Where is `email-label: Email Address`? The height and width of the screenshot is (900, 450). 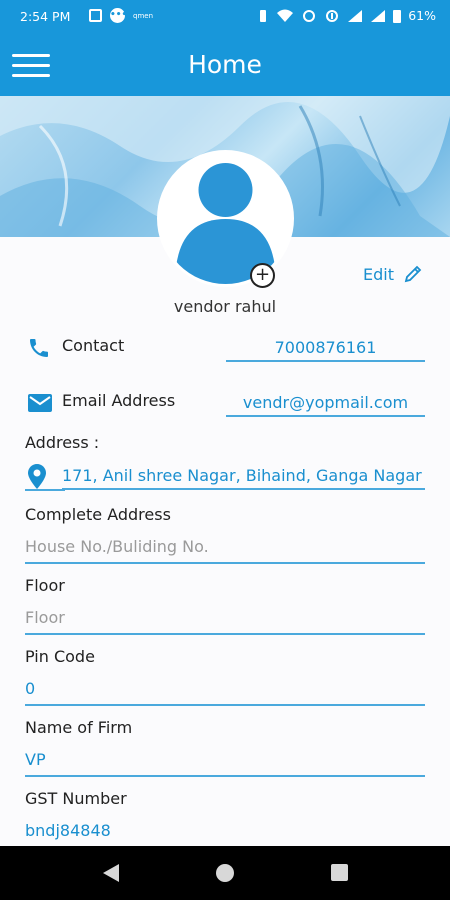
email-label: Email Address is located at coordinates (119, 400).